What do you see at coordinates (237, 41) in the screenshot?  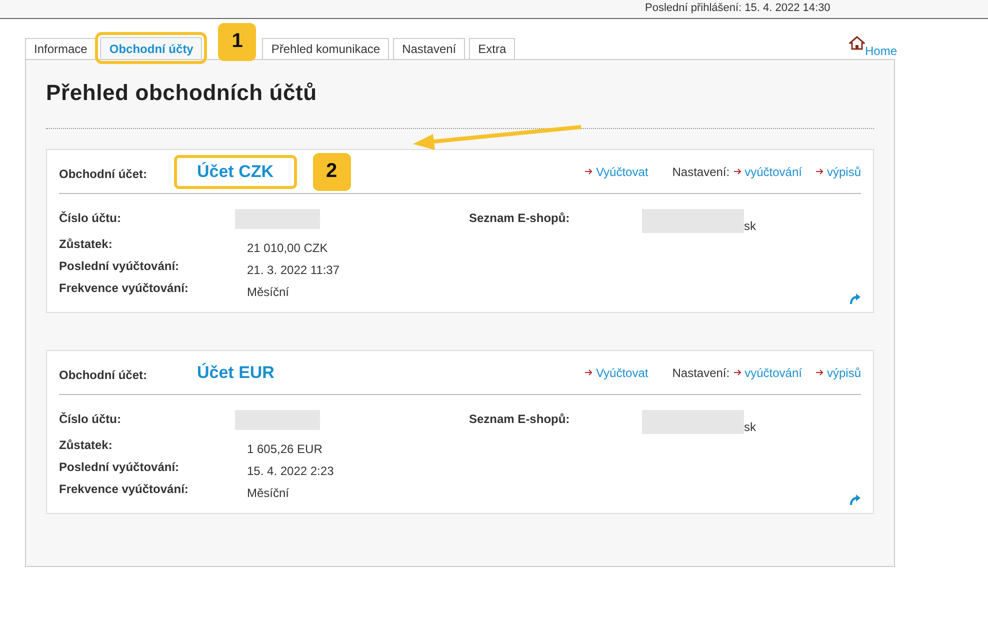 I see `step-badge: 1` at bounding box center [237, 41].